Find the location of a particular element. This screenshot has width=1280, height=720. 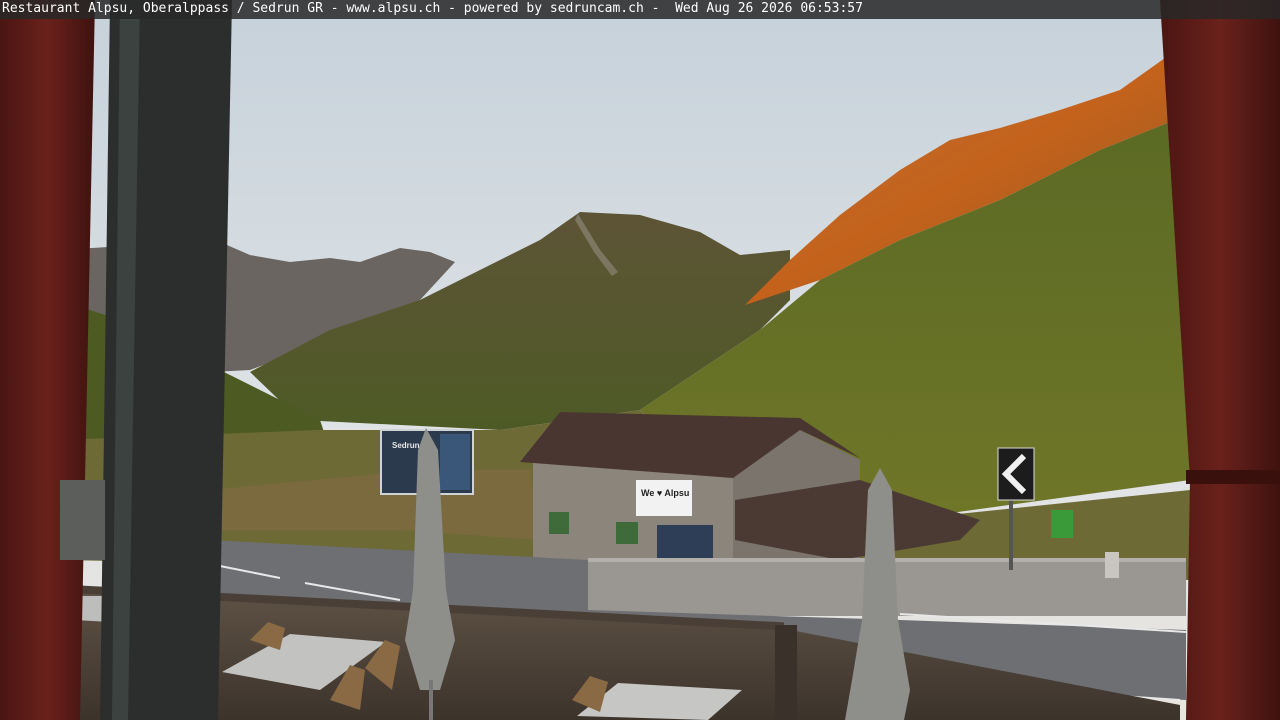

bollard is located at coordinates (1112, 565).